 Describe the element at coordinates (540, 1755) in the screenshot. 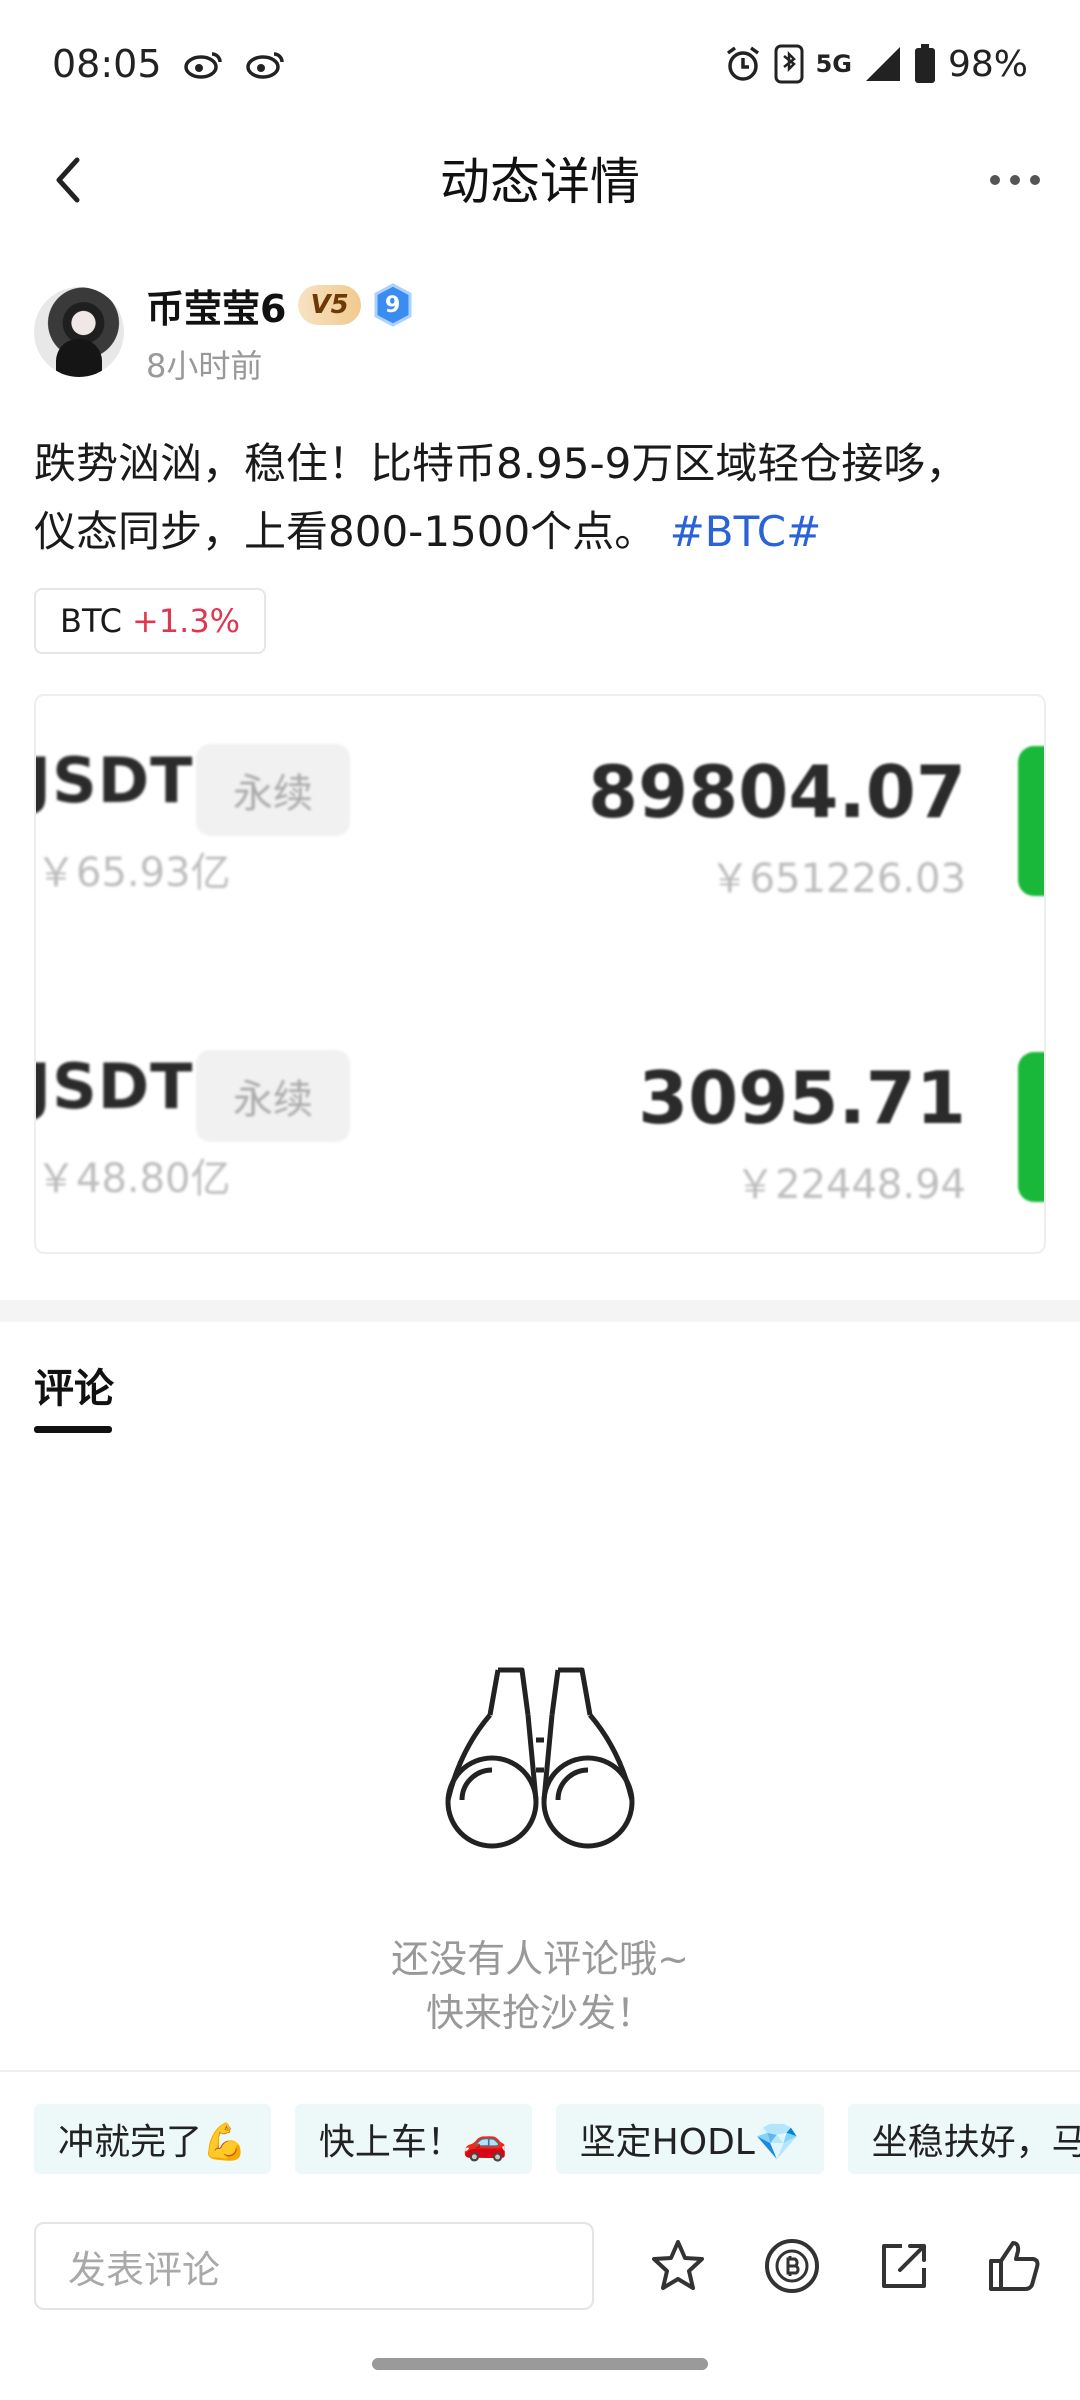

I see `binoculars-icon` at that location.